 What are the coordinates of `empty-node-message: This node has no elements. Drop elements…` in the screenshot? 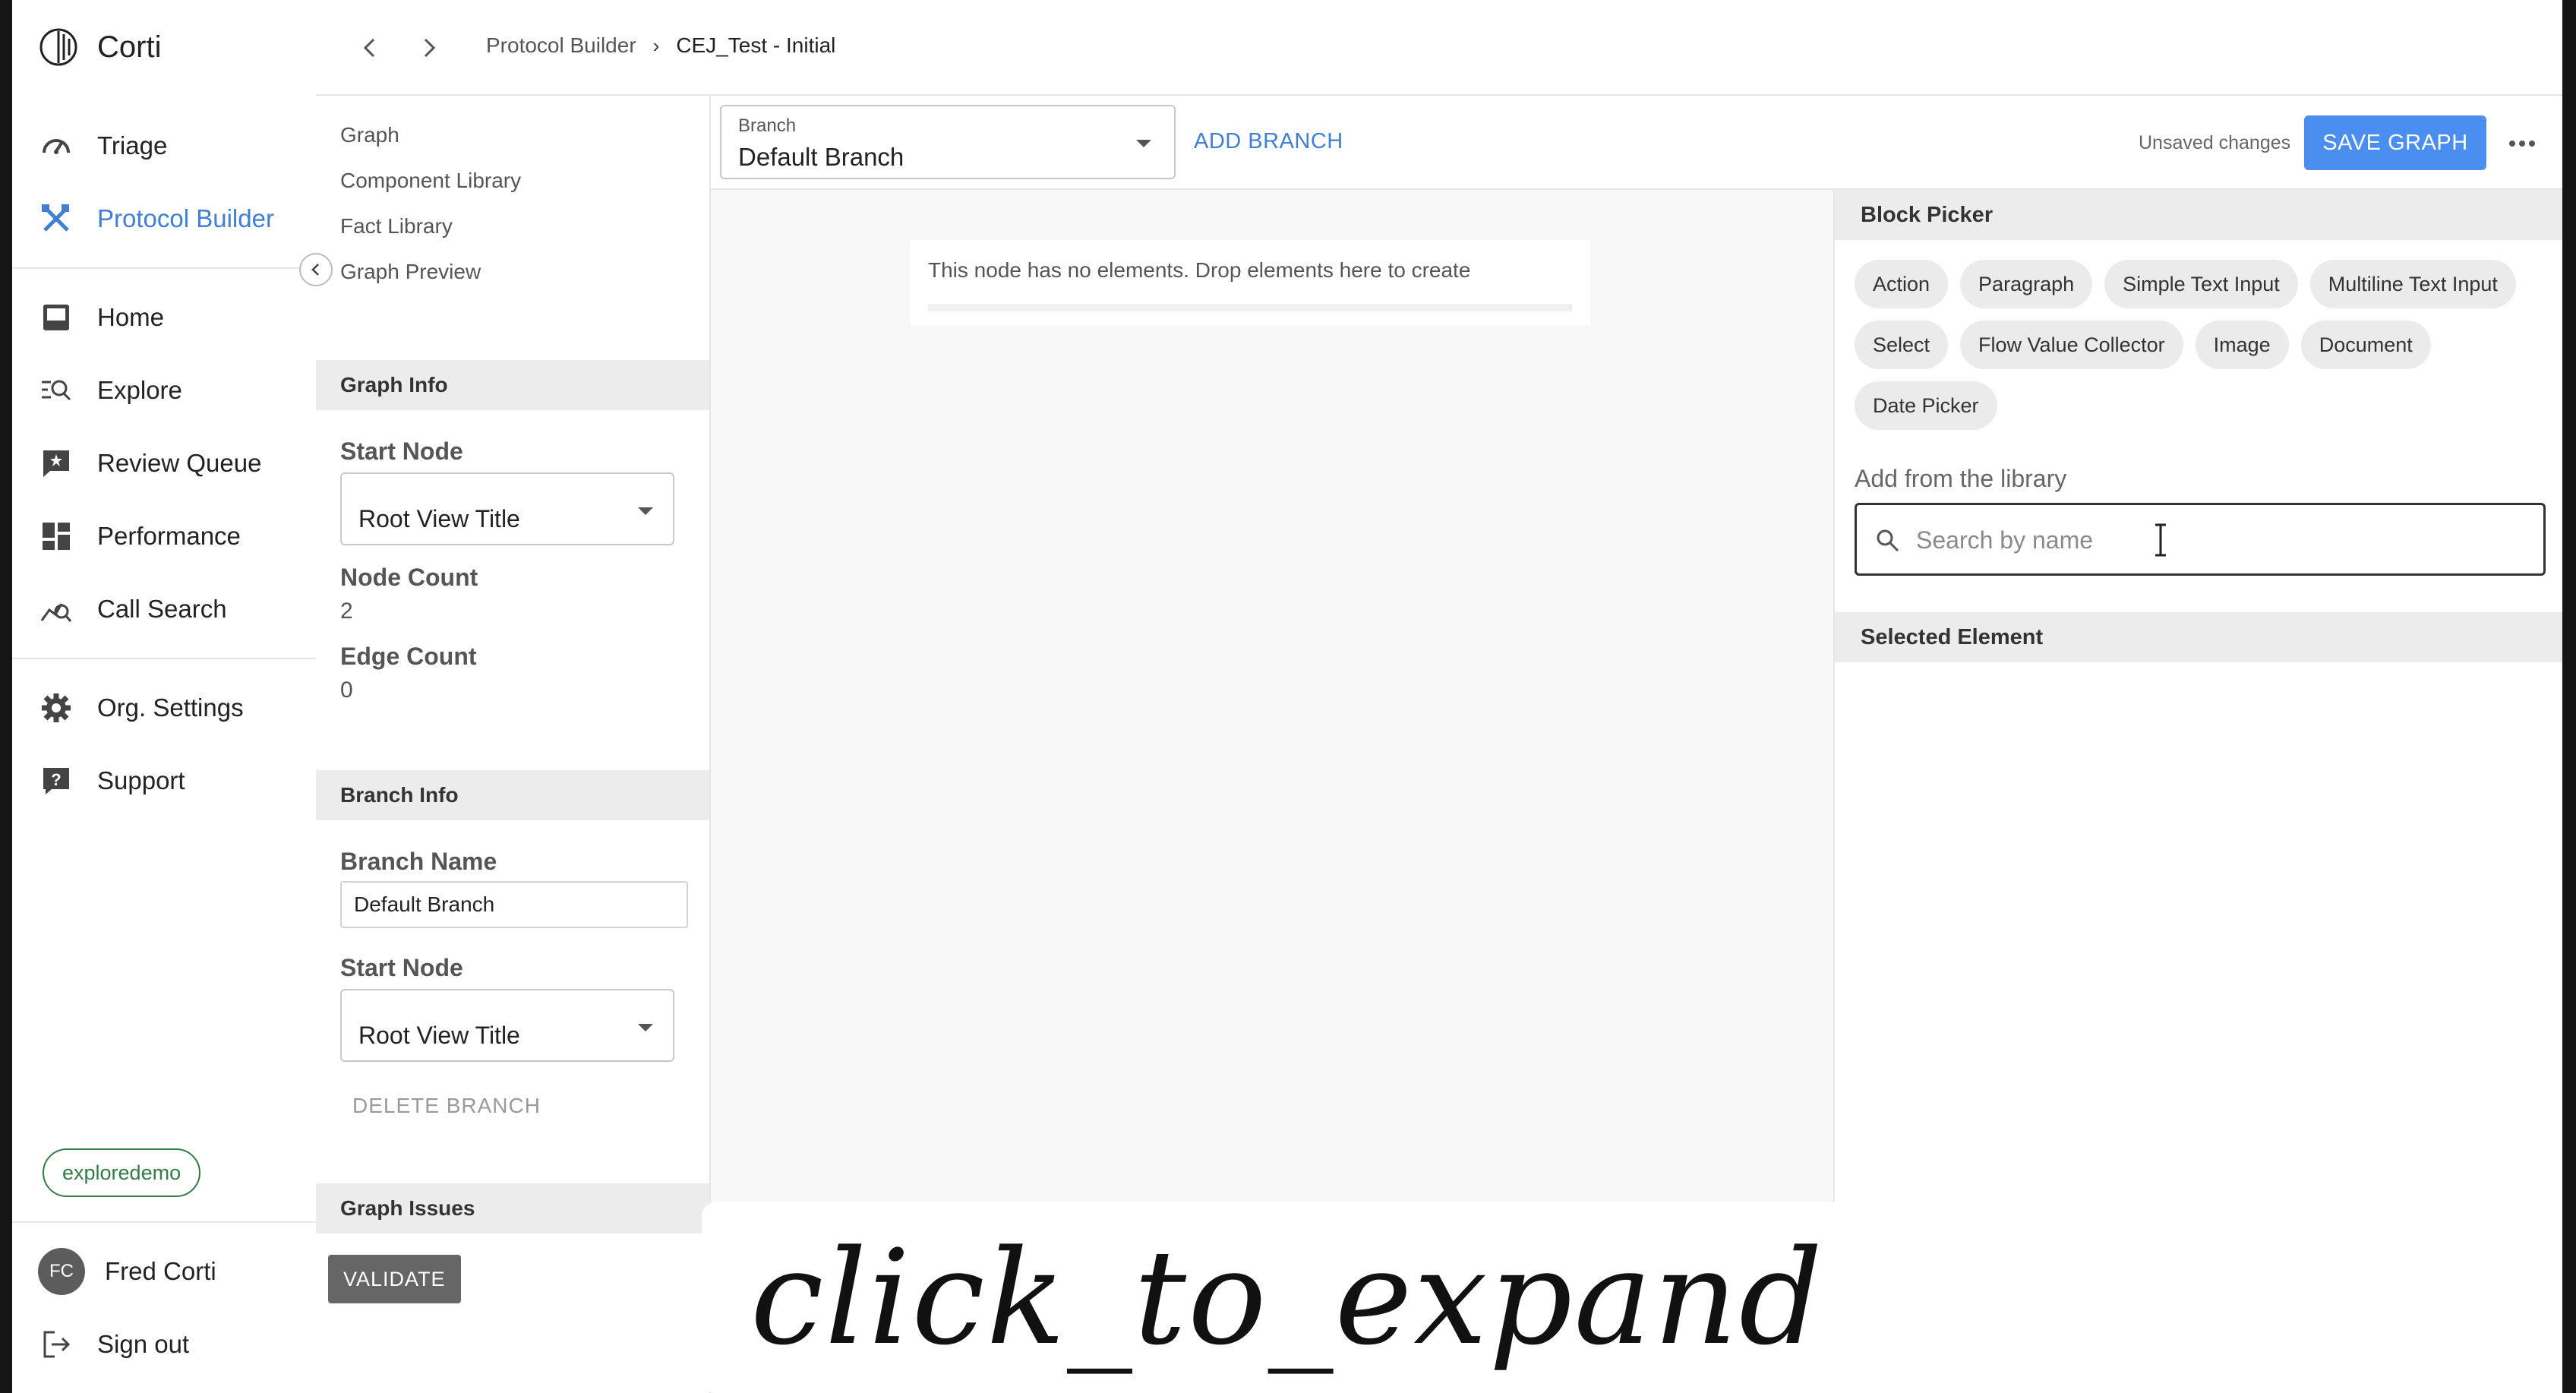 It's located at (1199, 270).